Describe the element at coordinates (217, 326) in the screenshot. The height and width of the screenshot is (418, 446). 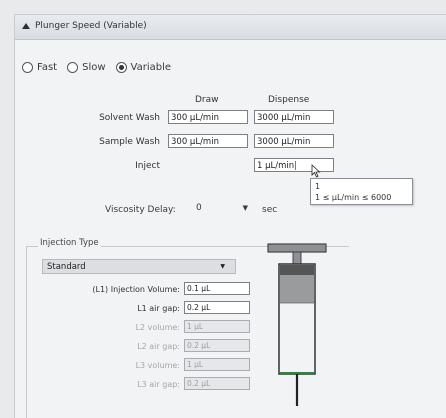
I see `l2-volume-field: 1 µL` at that location.